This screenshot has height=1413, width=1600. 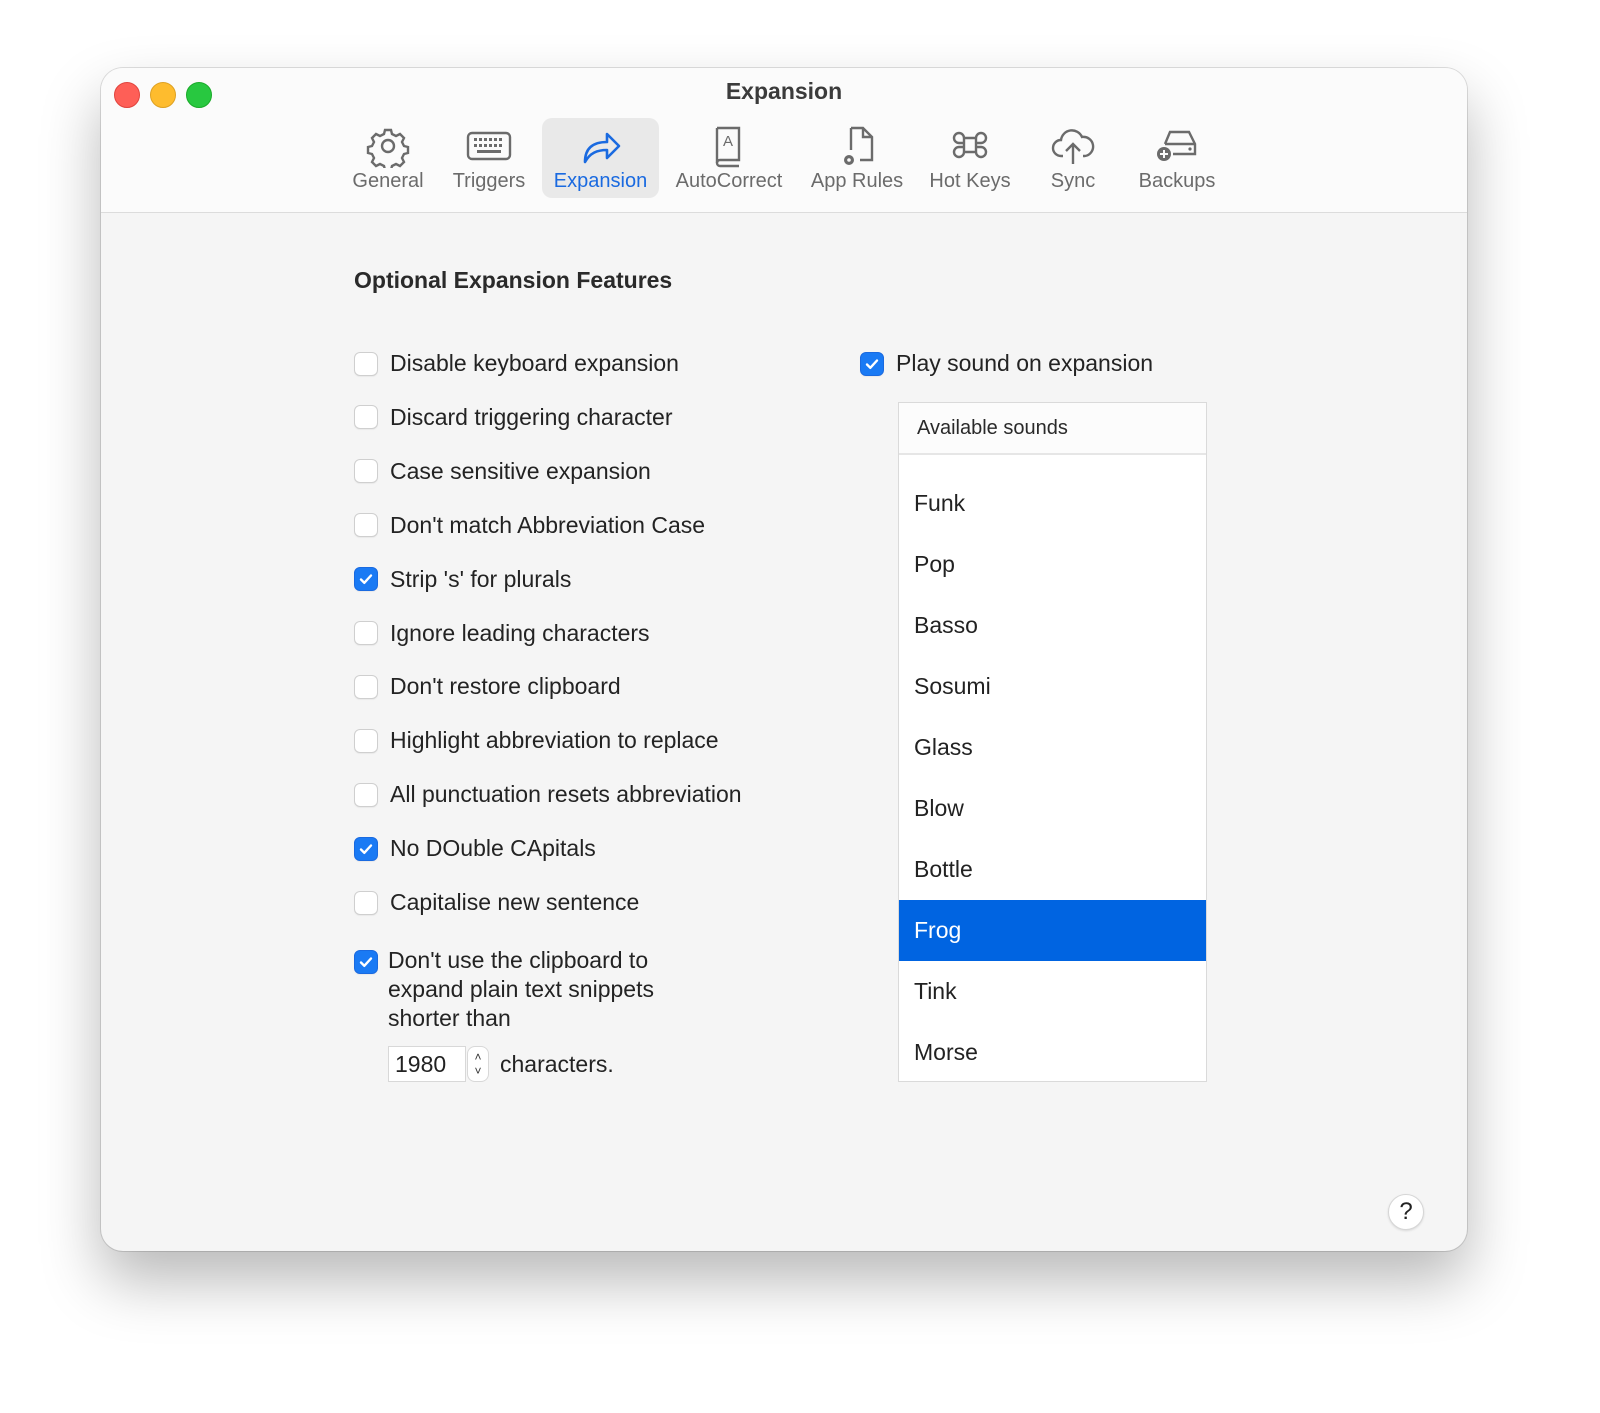 I want to click on tab-hot-keys: Hot Keys, so click(x=970, y=158).